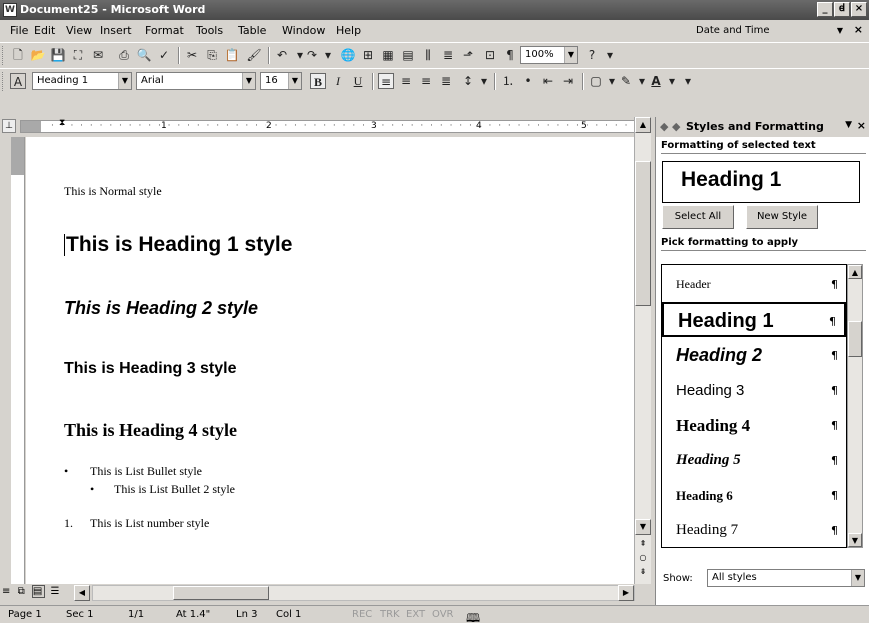  Describe the element at coordinates (664, 126) in the screenshot. I see `back-arrow-icon: ◆` at that location.